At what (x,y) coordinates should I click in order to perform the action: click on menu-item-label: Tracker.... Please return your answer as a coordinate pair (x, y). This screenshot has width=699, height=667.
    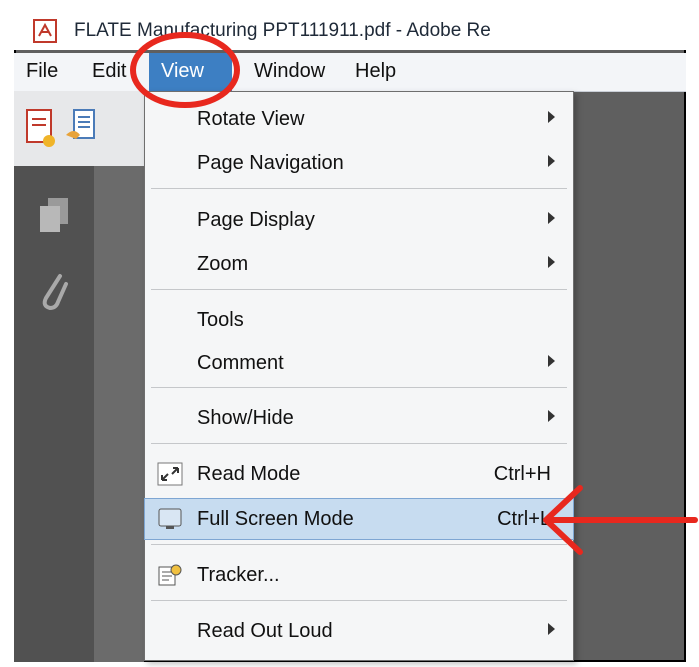
    Looking at the image, I should click on (238, 575).